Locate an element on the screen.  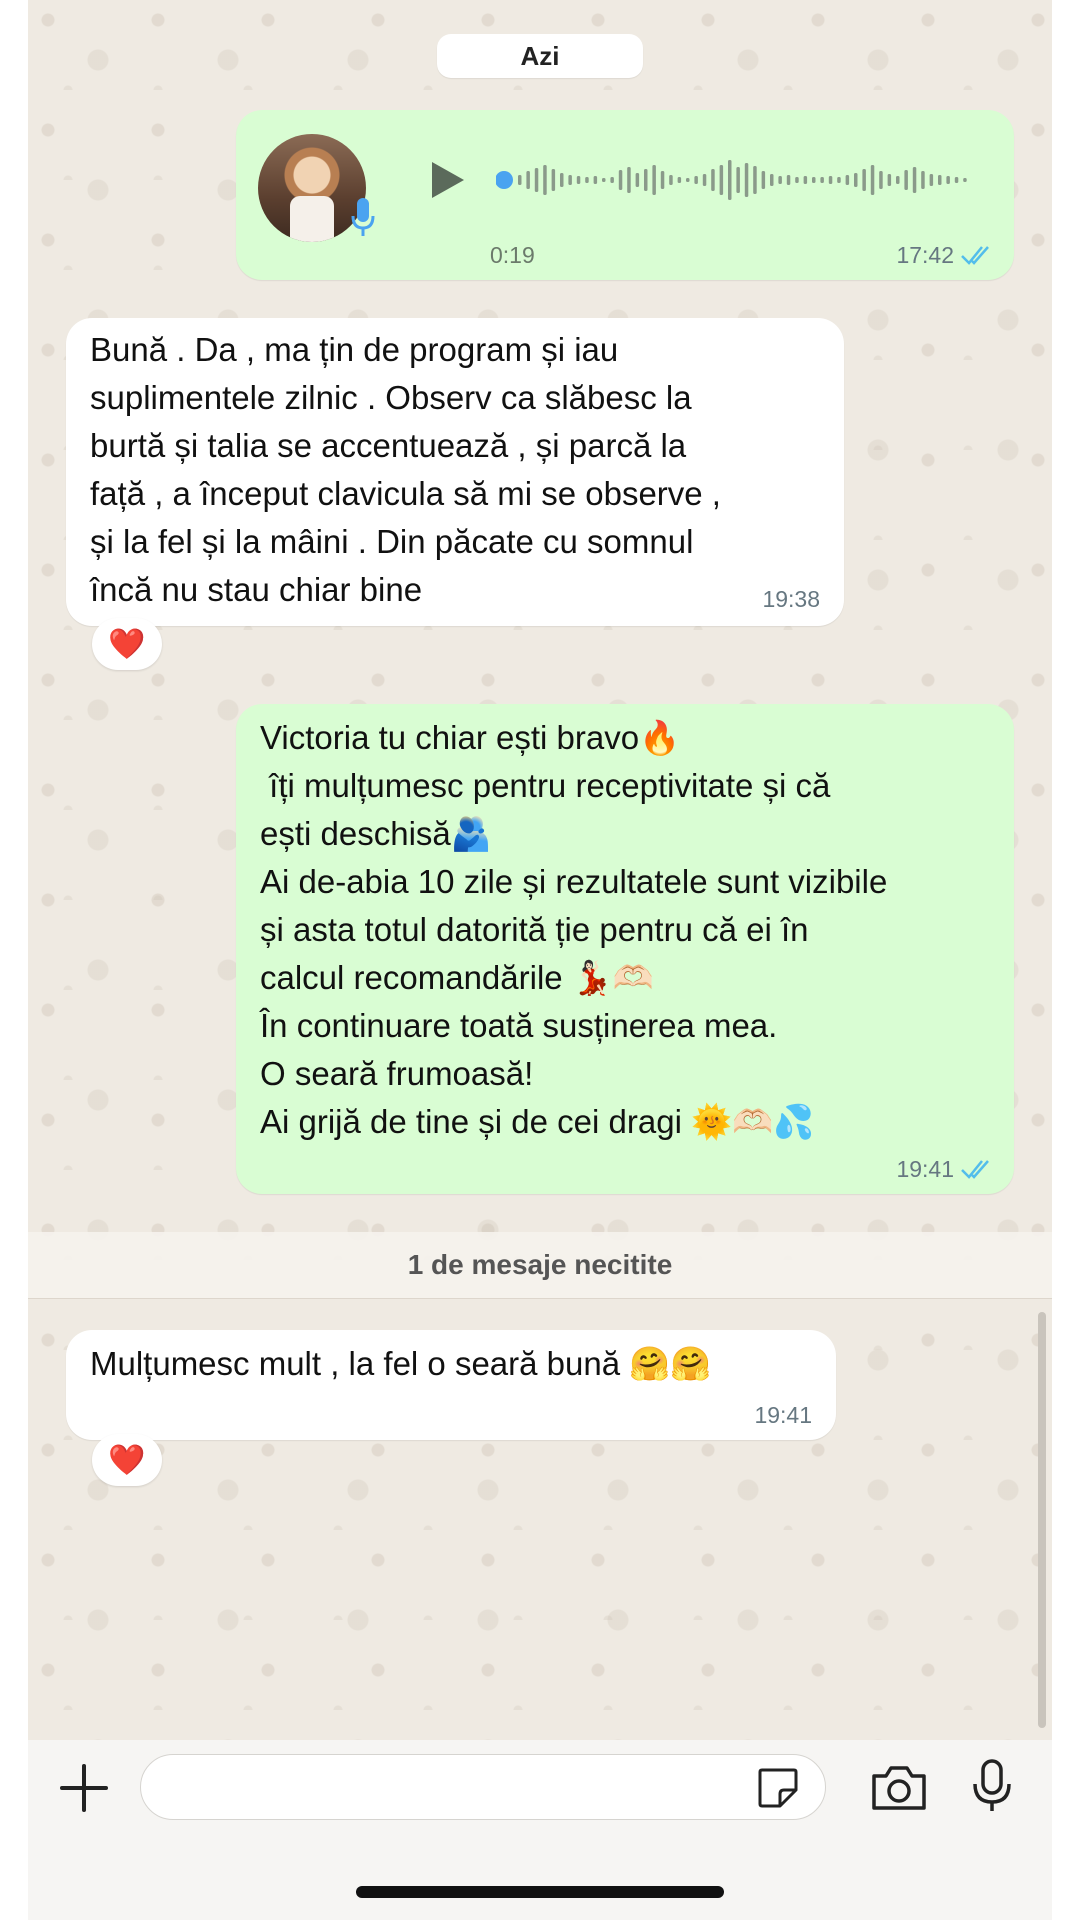
microphone-badge-icon is located at coordinates (363, 217).